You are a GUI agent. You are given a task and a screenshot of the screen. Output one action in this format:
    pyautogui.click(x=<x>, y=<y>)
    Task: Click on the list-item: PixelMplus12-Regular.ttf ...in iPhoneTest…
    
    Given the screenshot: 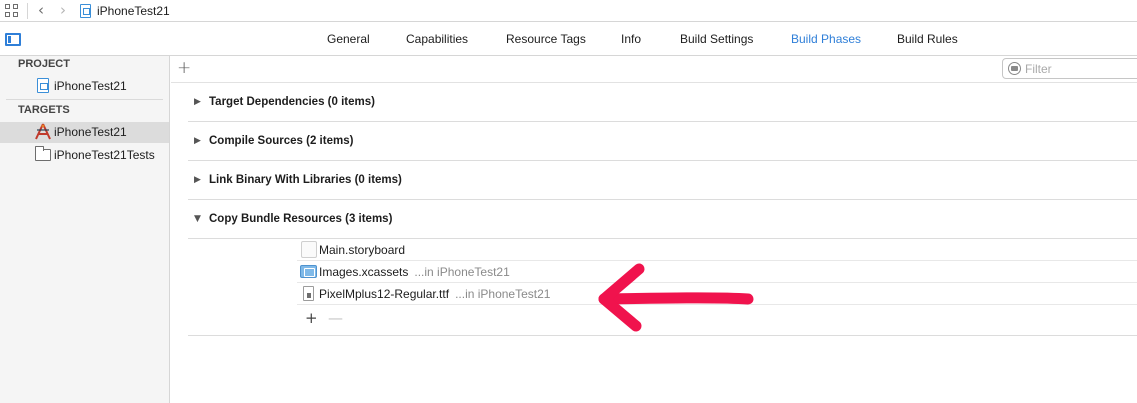 What is the action you would take?
    pyautogui.click(x=717, y=294)
    